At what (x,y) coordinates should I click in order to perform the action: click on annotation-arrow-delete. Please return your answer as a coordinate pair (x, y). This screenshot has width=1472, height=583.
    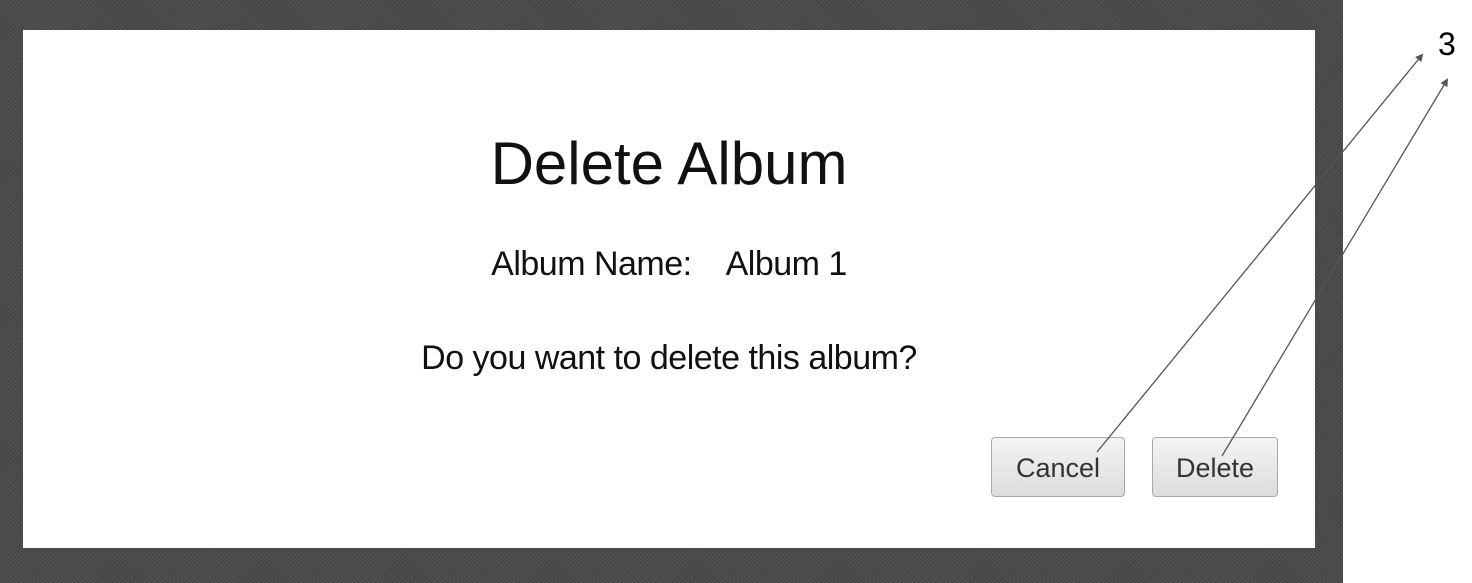
    Looking at the image, I should click on (1335, 267).